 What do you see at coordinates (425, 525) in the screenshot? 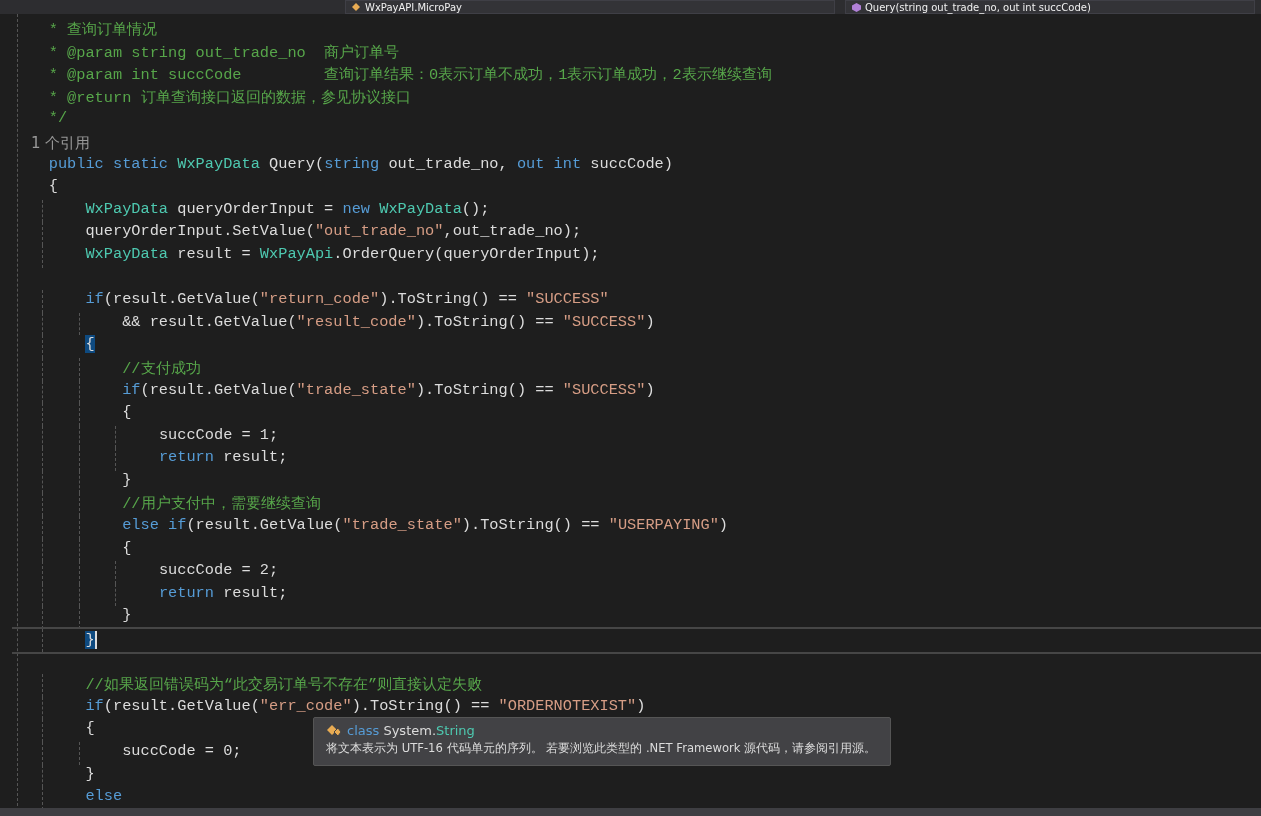
I see `code-line: else if(result.GetValue("trade_state").ToString() == "USERPAYING")` at bounding box center [425, 525].